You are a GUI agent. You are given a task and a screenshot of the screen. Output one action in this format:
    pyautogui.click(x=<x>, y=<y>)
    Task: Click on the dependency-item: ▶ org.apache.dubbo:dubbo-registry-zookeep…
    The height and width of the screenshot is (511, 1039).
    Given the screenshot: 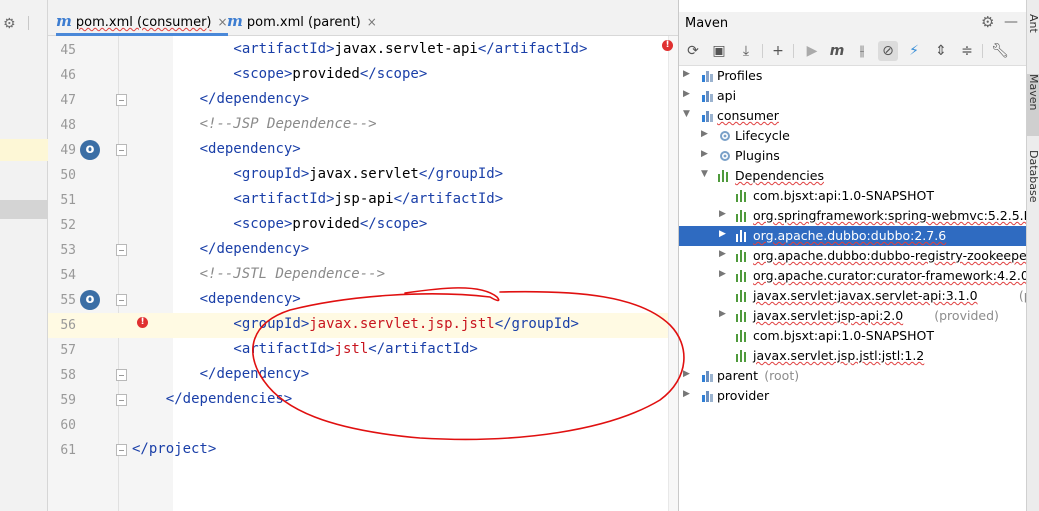 What is the action you would take?
    pyautogui.click(x=853, y=256)
    